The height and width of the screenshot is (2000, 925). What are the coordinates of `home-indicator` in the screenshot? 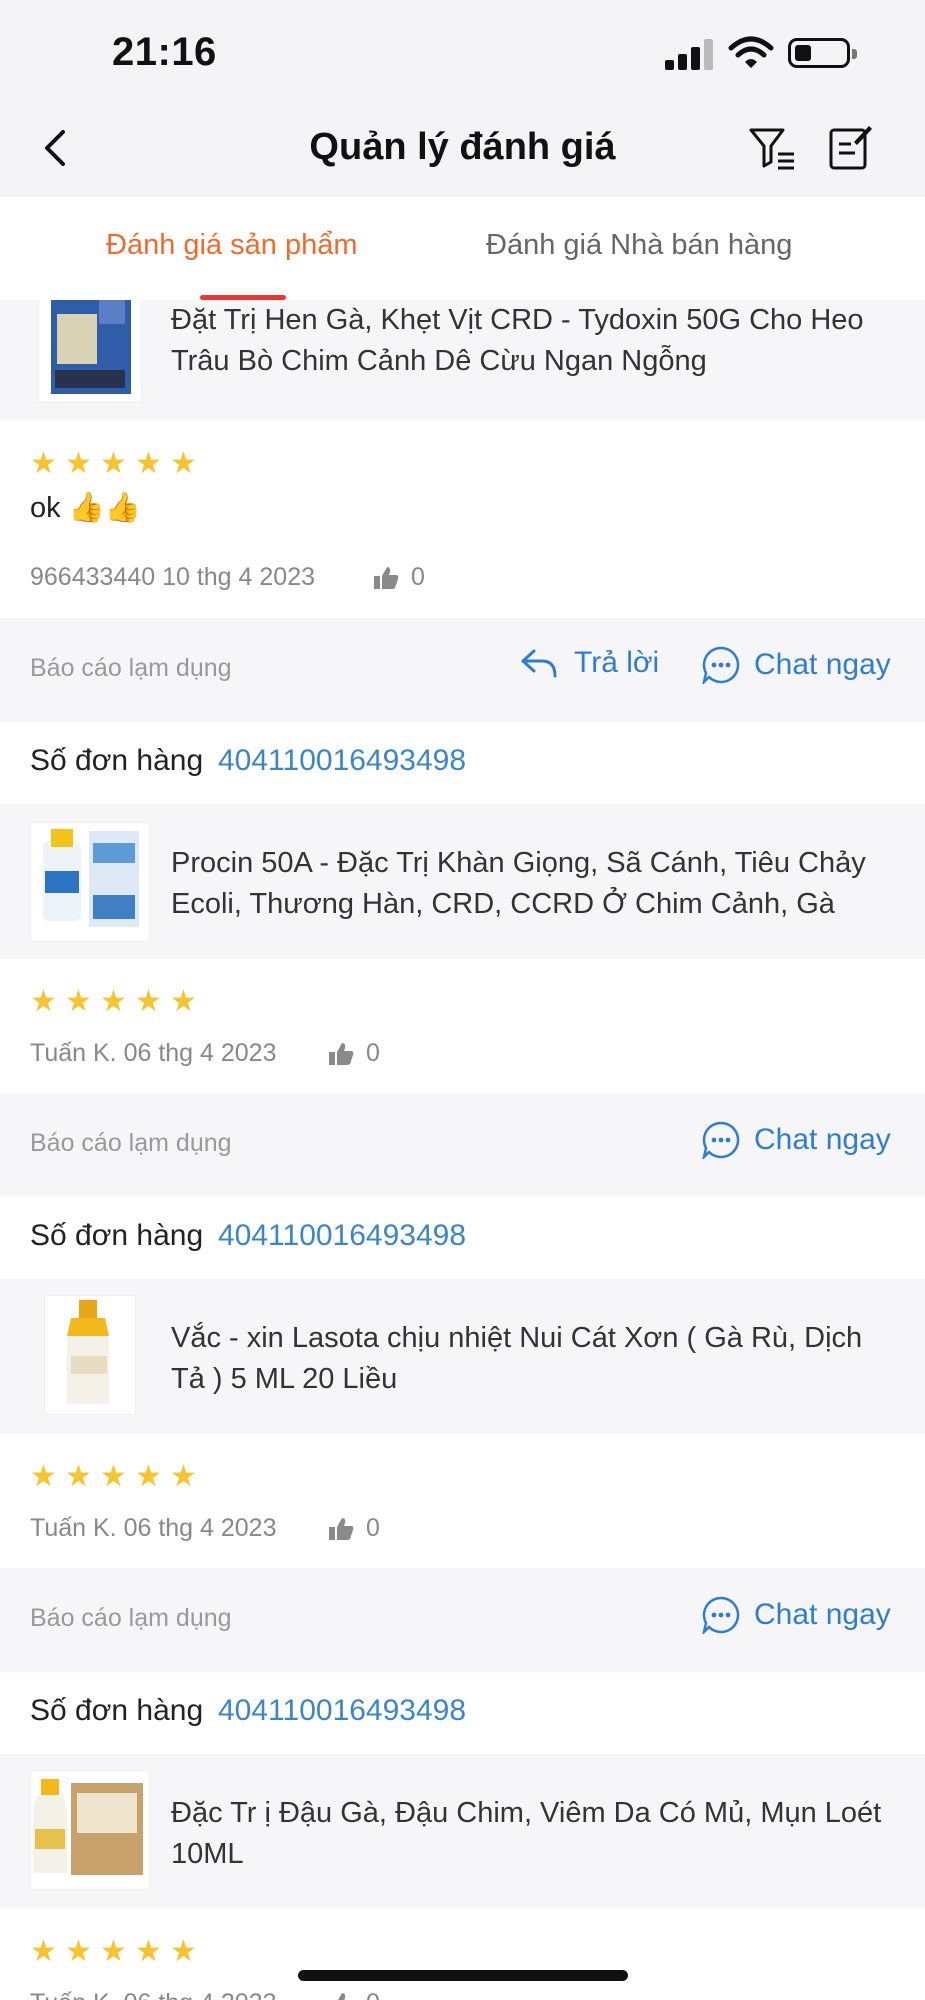 It's located at (463, 1975).